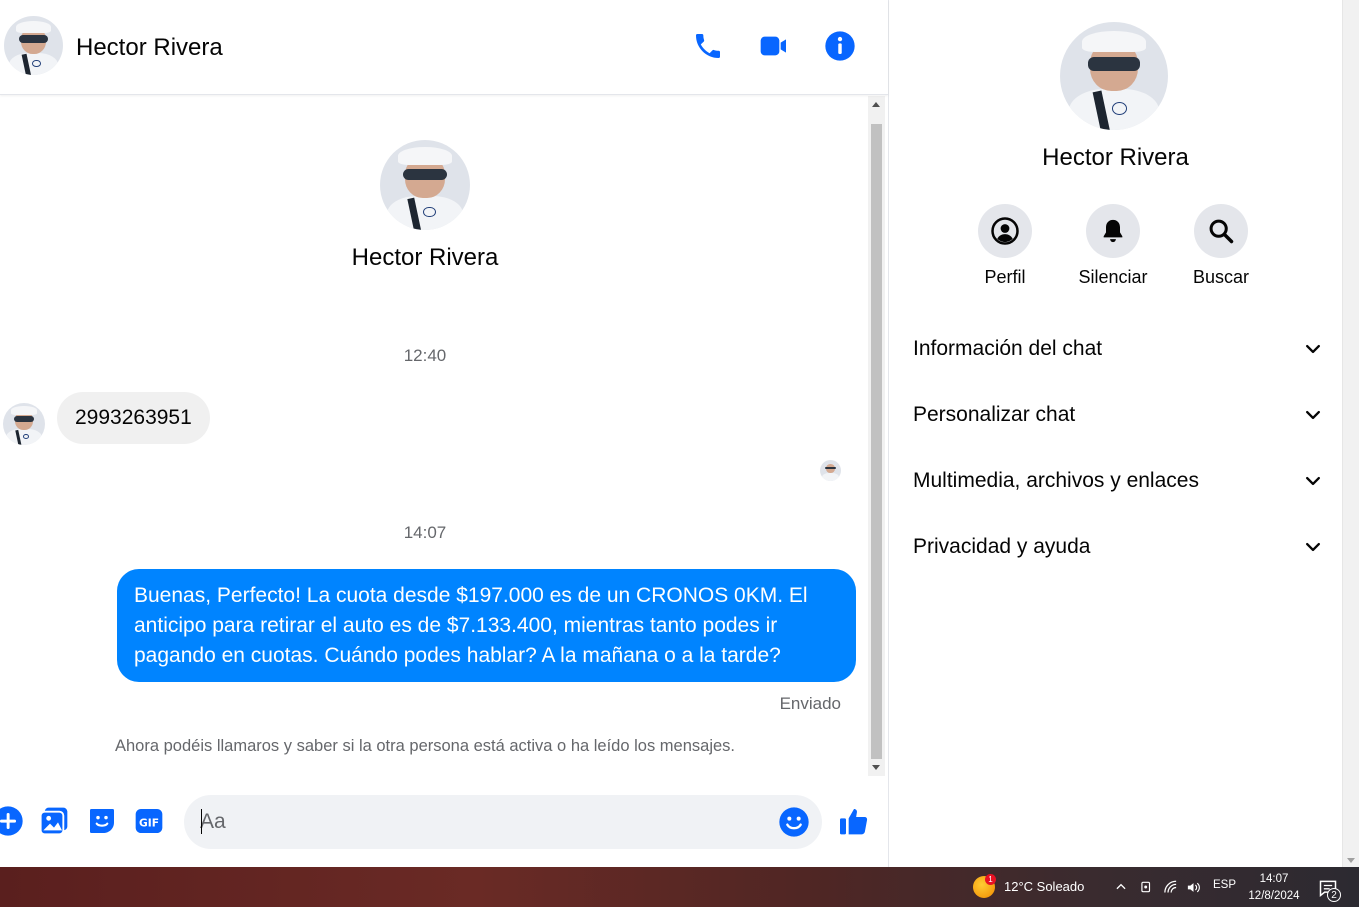 The height and width of the screenshot is (907, 1359). Describe the element at coordinates (840, 46) in the screenshot. I see `info-icon` at that location.